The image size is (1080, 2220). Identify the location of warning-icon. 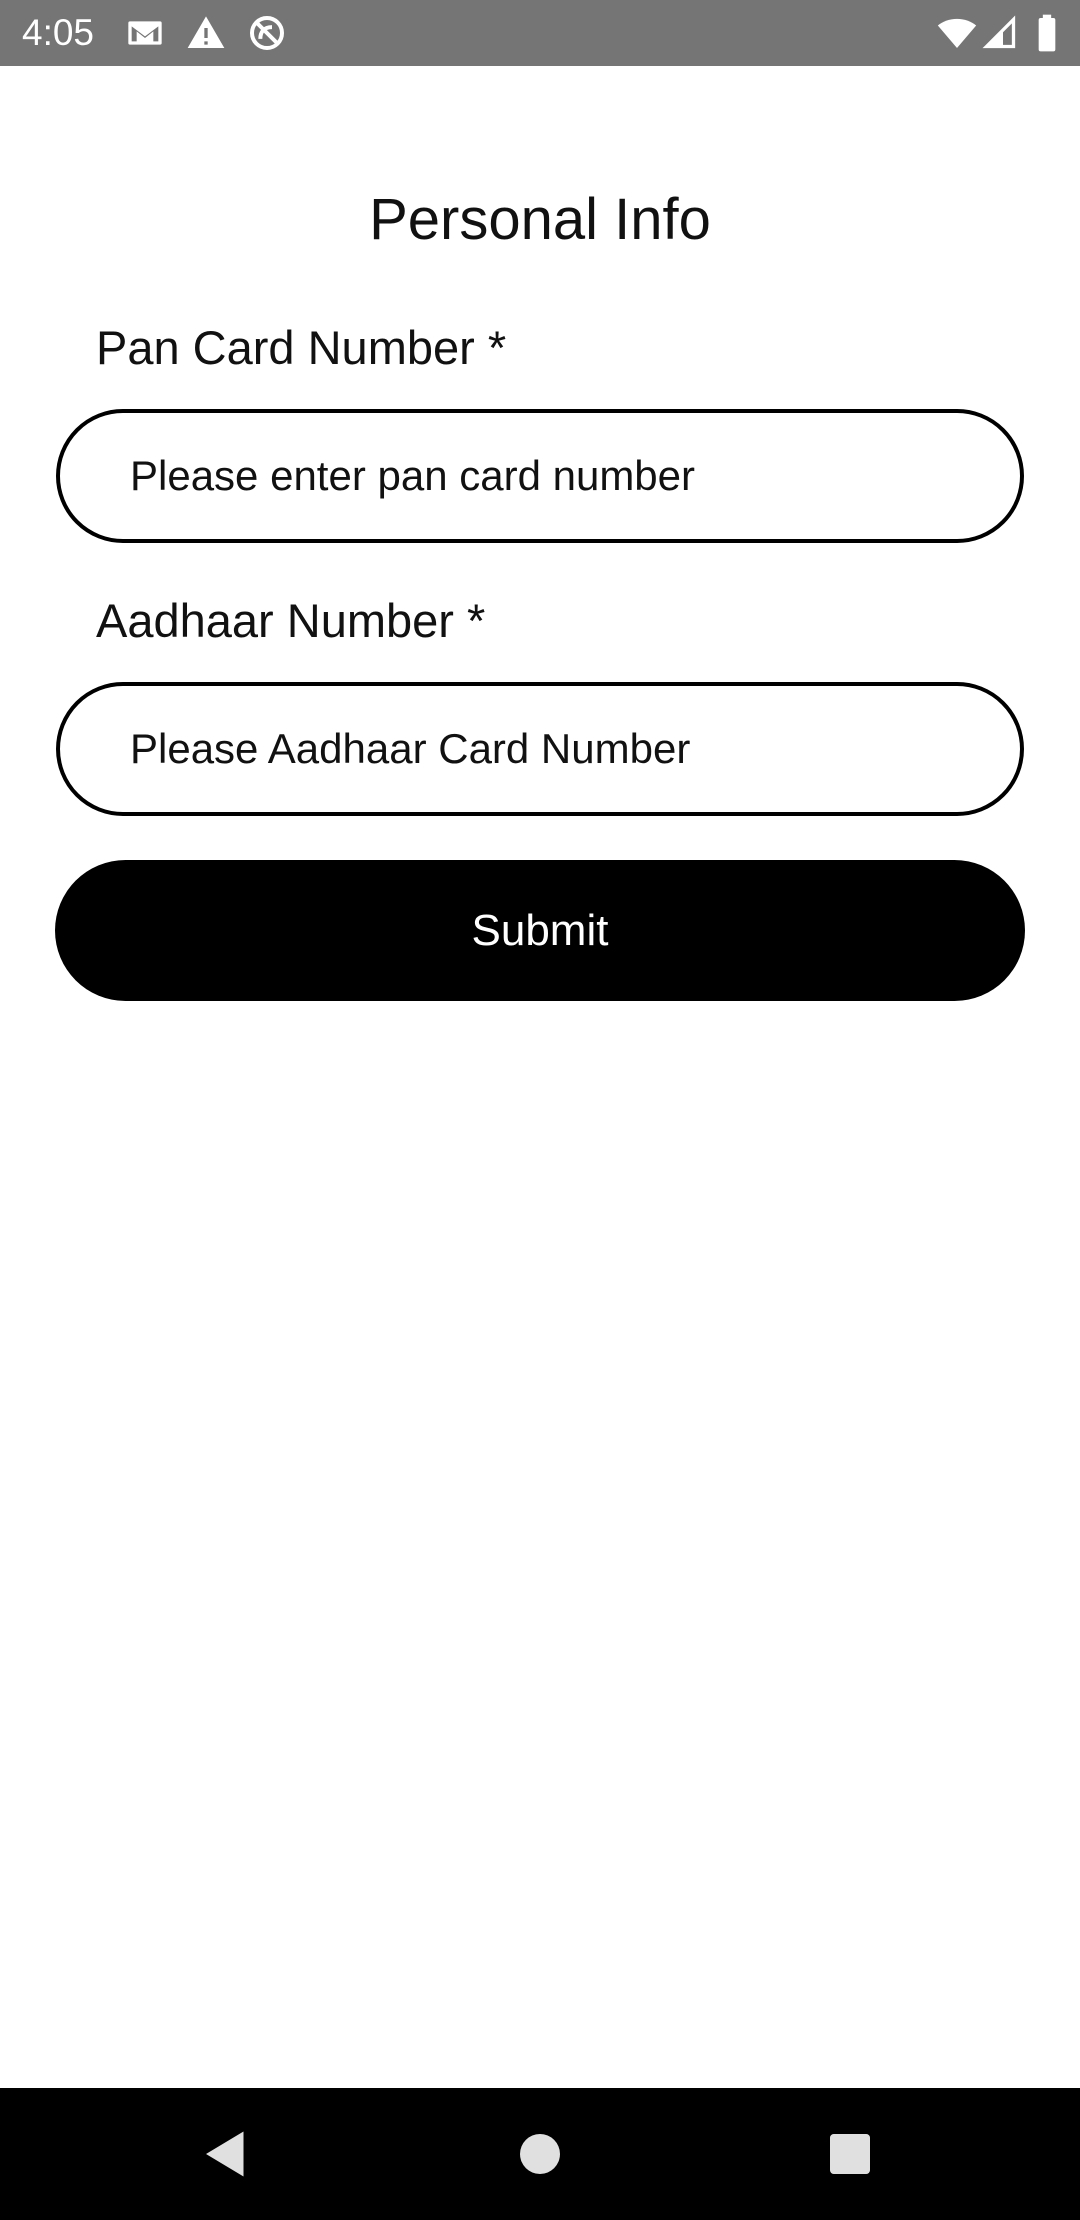
(206, 33).